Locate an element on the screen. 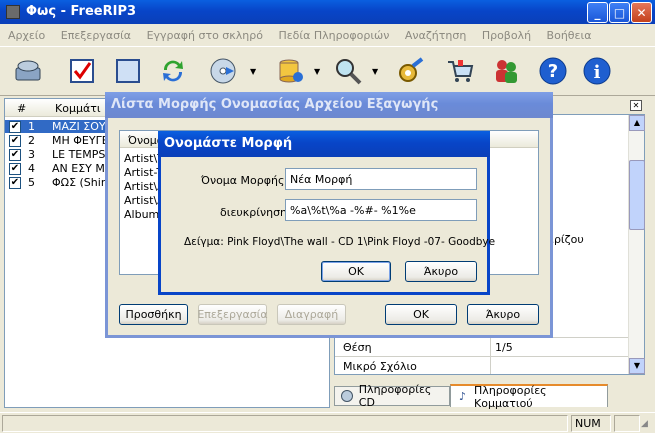 Image resolution: width=655 pixels, height=433 pixels. maximize-button: □ is located at coordinates (619, 12).